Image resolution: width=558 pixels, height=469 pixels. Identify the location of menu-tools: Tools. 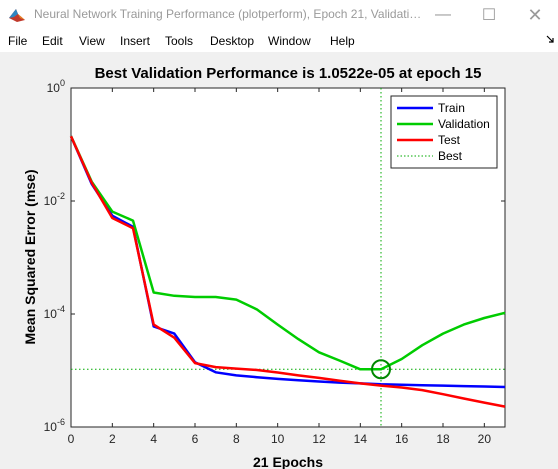
(179, 41).